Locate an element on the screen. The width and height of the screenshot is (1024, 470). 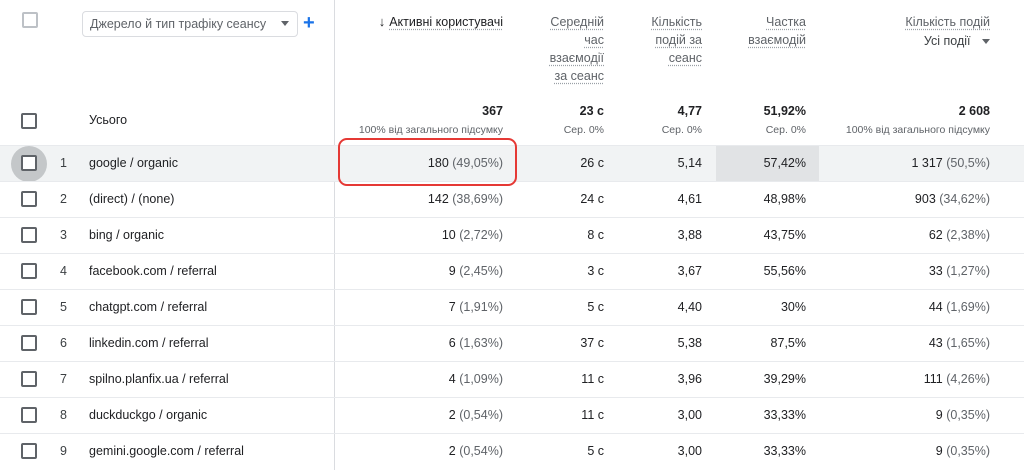
row-engagement-rate: 30% is located at coordinates (793, 307).